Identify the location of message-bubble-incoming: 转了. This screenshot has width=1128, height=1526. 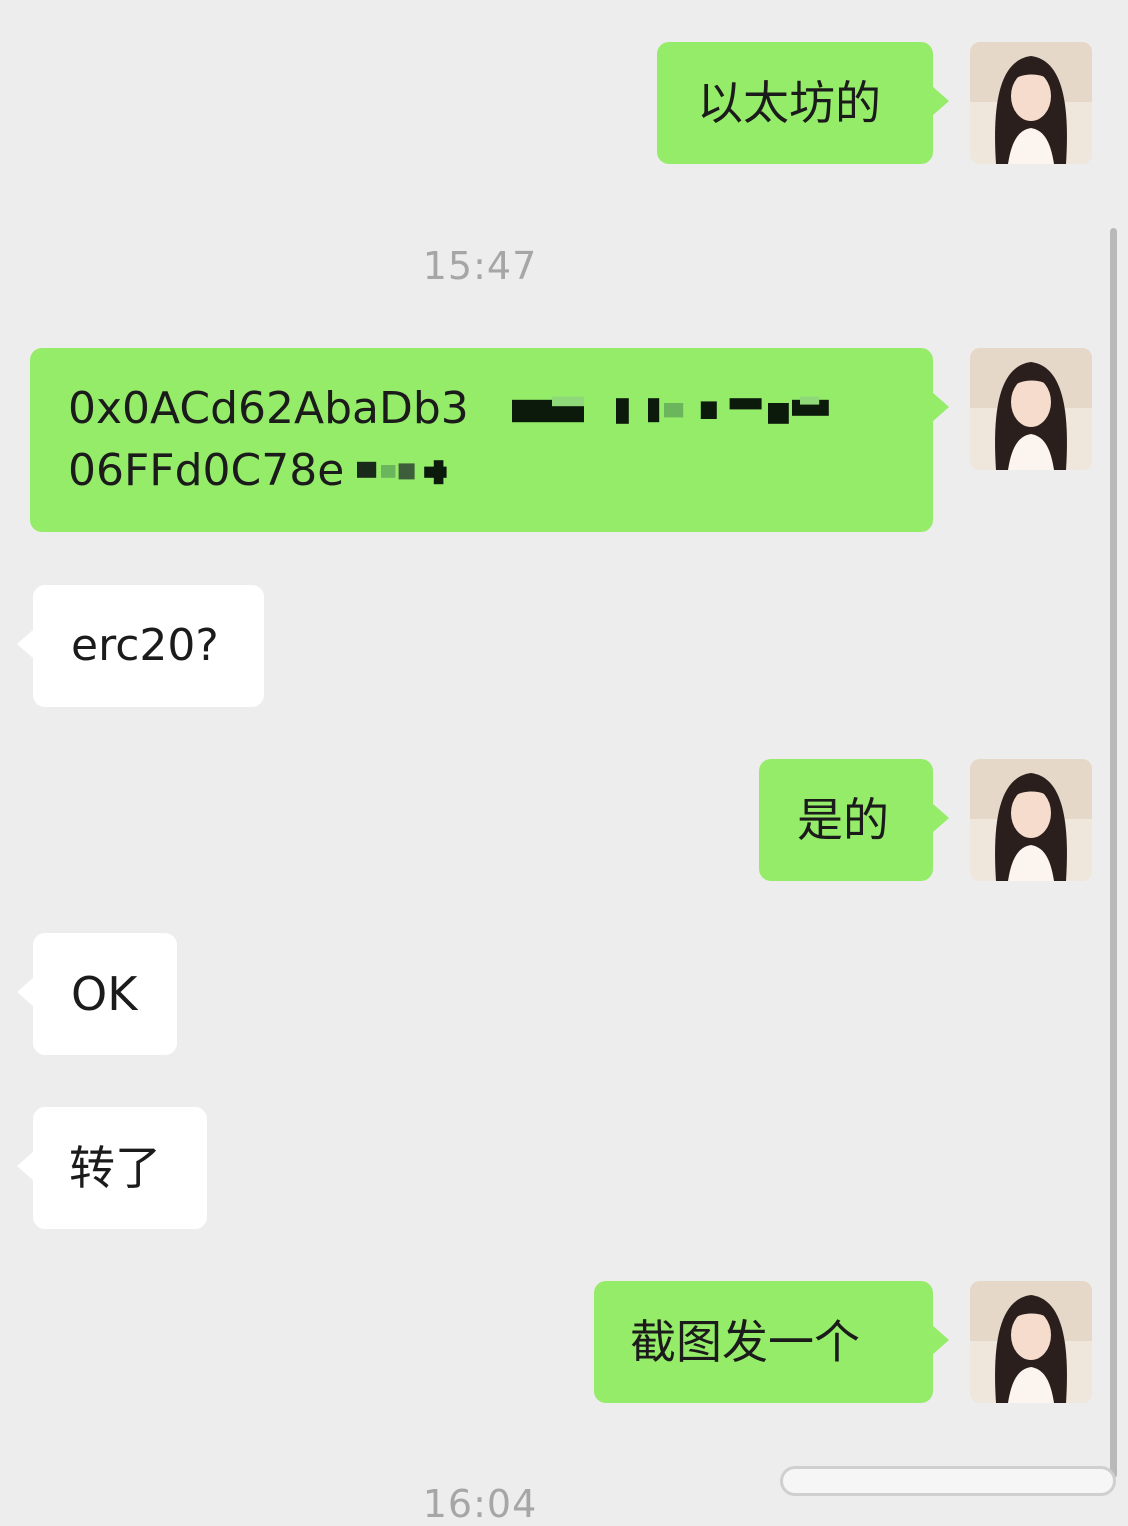
(112, 1168).